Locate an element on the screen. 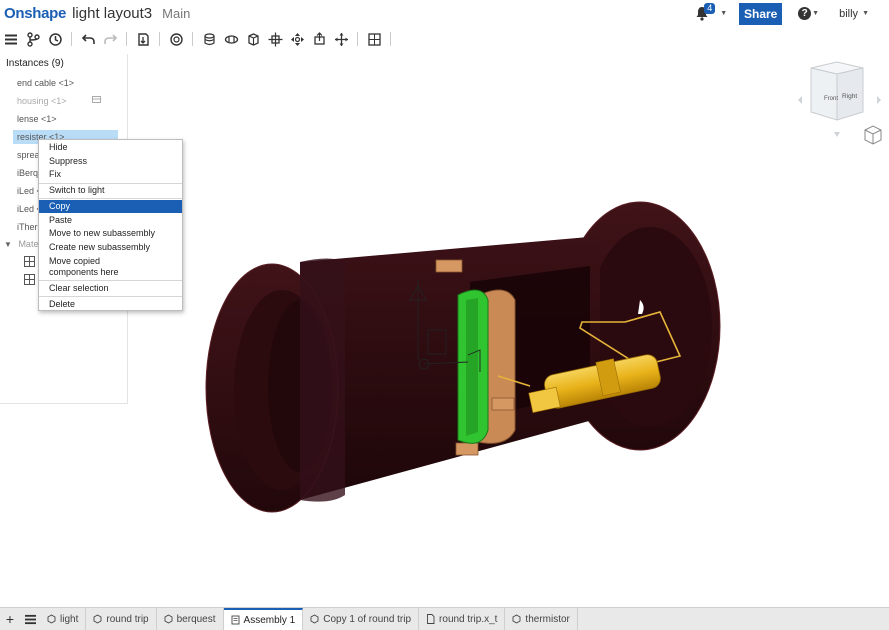 Image resolution: width=889 pixels, height=630 pixels. version-graph-icon is located at coordinates (33, 39).